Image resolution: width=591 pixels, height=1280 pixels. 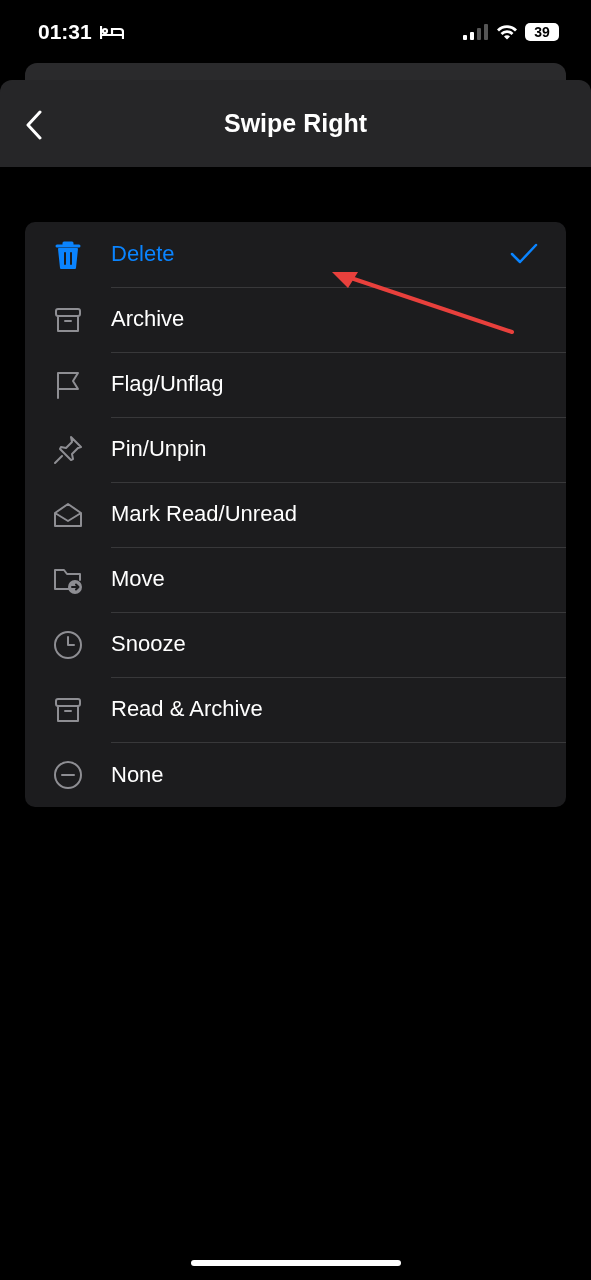 I want to click on option-row: None, so click(x=295, y=774).